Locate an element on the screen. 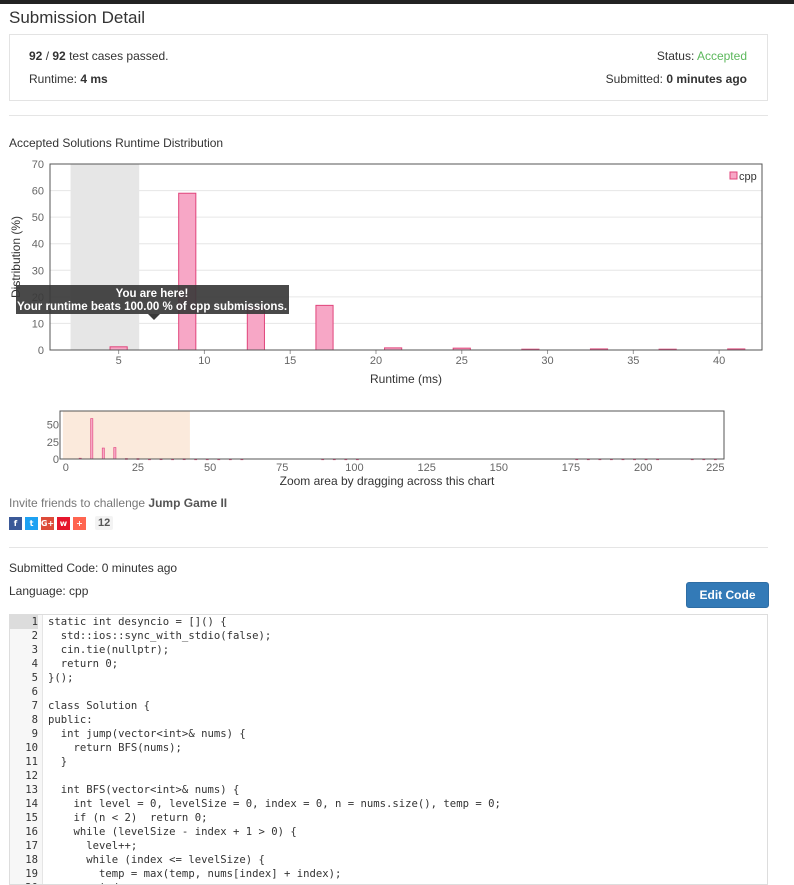 The image size is (794, 885). code-text: return 0; is located at coordinates (83, 664).